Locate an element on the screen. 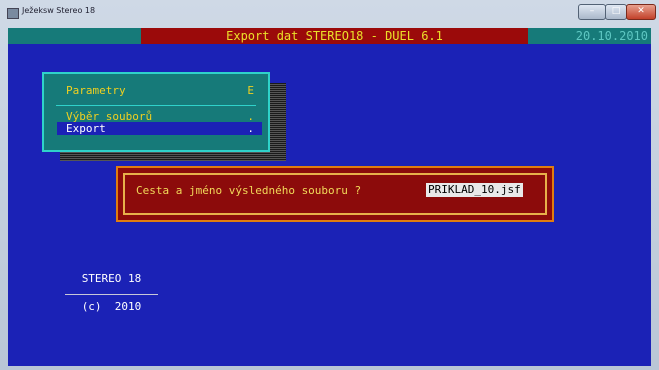 The height and width of the screenshot is (370, 659). maximize-icon: □ is located at coordinates (616, 11).